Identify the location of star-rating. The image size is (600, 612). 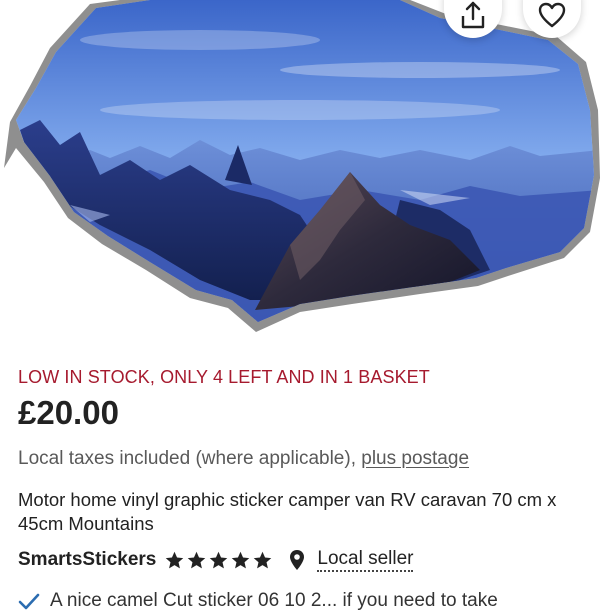
(218, 560).